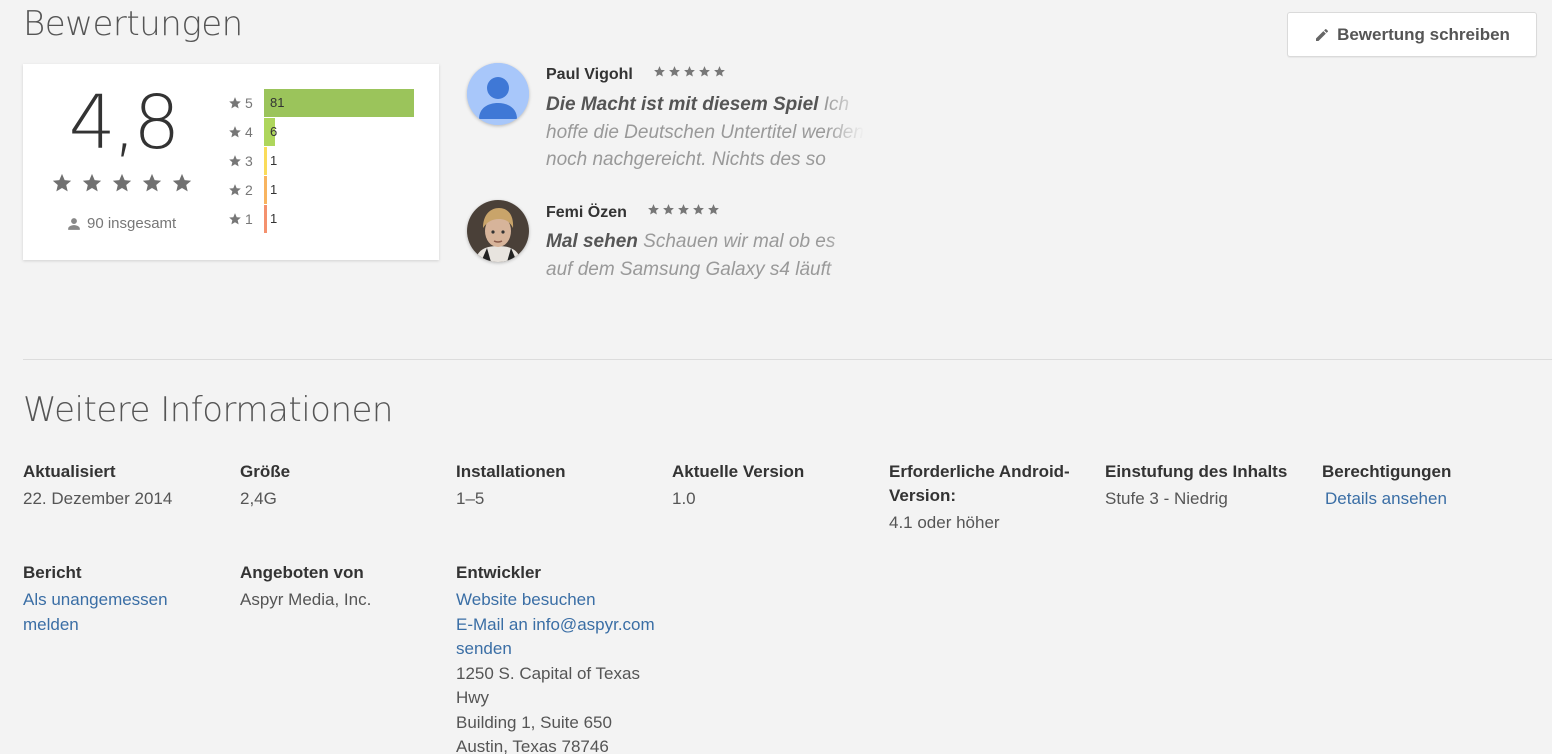  I want to click on review-title: Mal sehen, so click(592, 241).